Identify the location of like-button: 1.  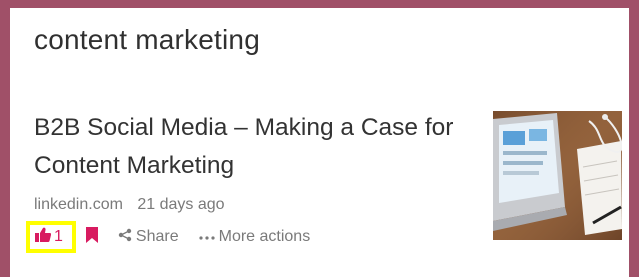
(49, 237).